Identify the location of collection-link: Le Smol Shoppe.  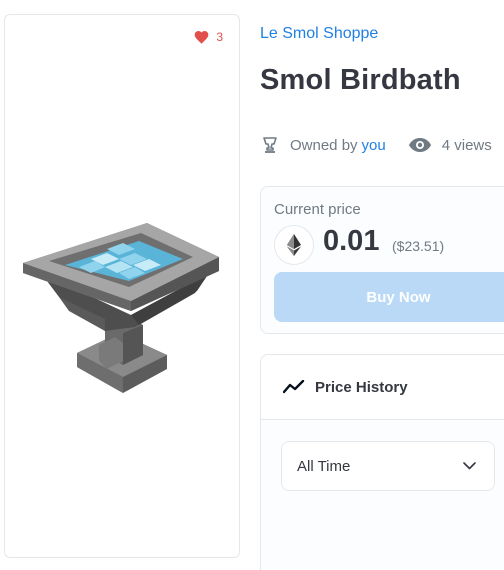
(319, 34).